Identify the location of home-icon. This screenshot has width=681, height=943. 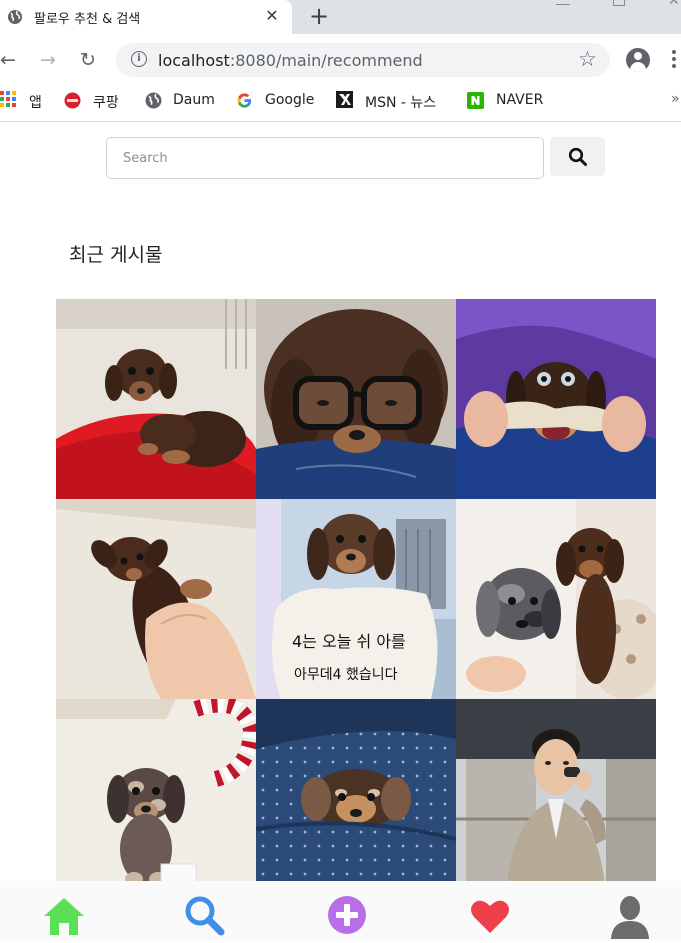
(64, 916).